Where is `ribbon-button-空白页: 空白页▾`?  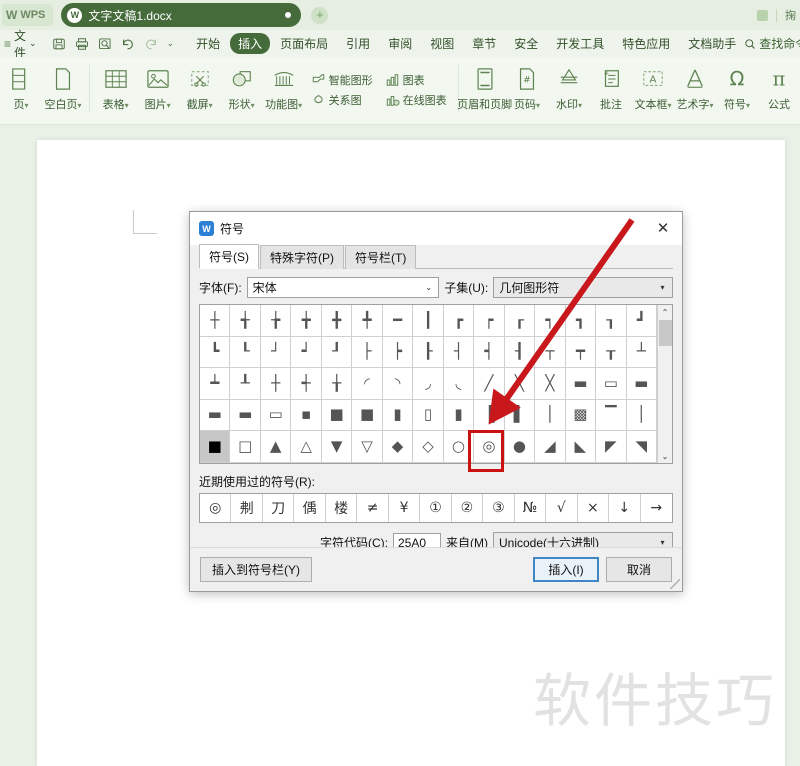
ribbon-button-空白页: 空白页▾ is located at coordinates (63, 86).